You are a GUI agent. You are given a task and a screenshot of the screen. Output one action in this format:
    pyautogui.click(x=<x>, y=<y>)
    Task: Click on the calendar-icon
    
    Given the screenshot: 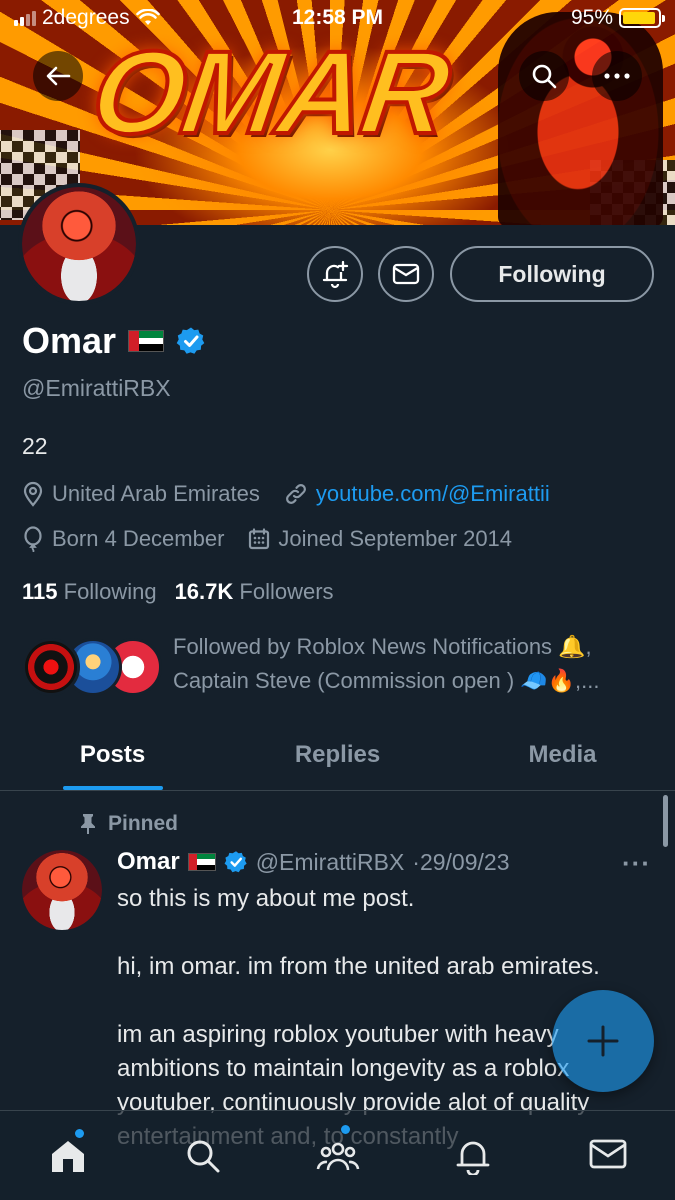 What is the action you would take?
    pyautogui.click(x=259, y=539)
    